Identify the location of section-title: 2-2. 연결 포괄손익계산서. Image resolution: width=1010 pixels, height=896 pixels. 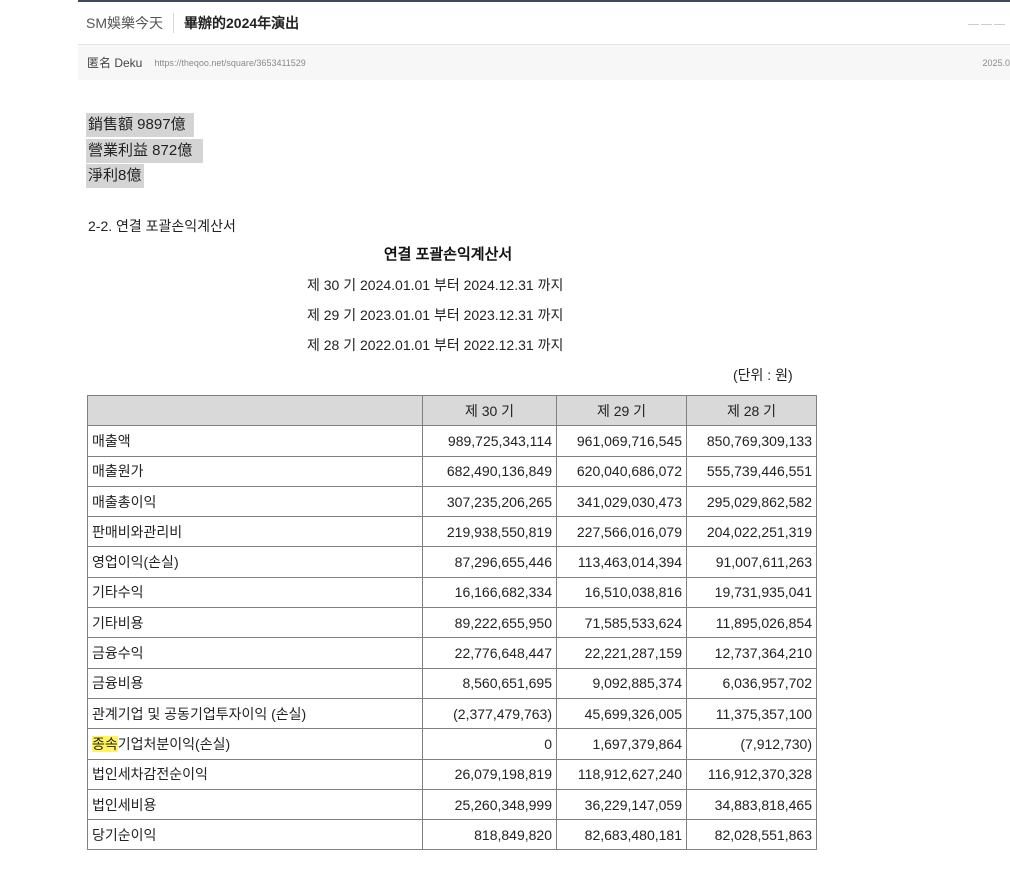
(162, 226).